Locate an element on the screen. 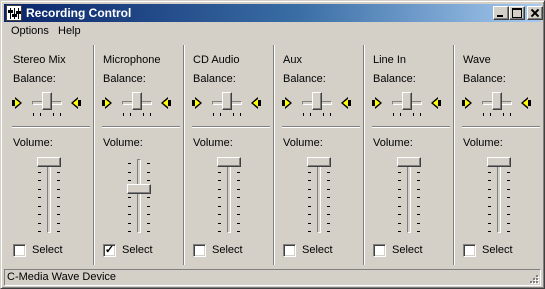 The width and height of the screenshot is (545, 289). select-checkbox: ✓ is located at coordinates (109, 250).